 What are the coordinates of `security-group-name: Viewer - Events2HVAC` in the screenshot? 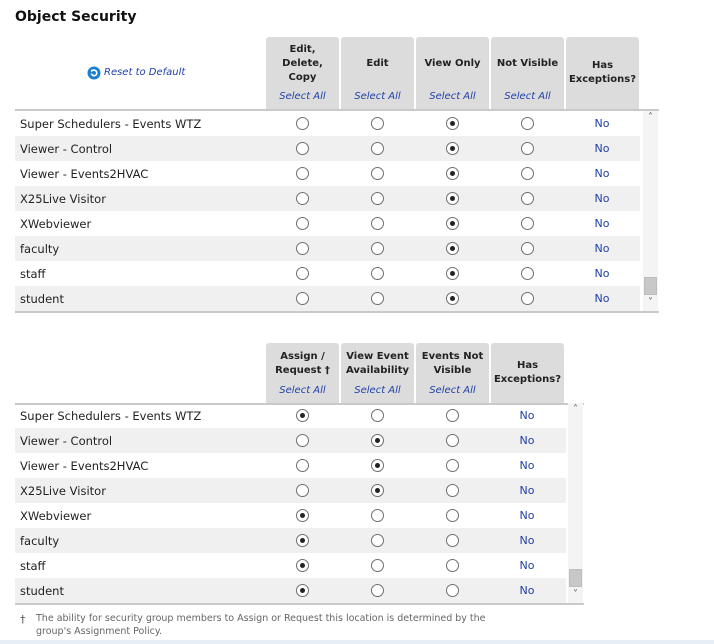 It's located at (84, 466).